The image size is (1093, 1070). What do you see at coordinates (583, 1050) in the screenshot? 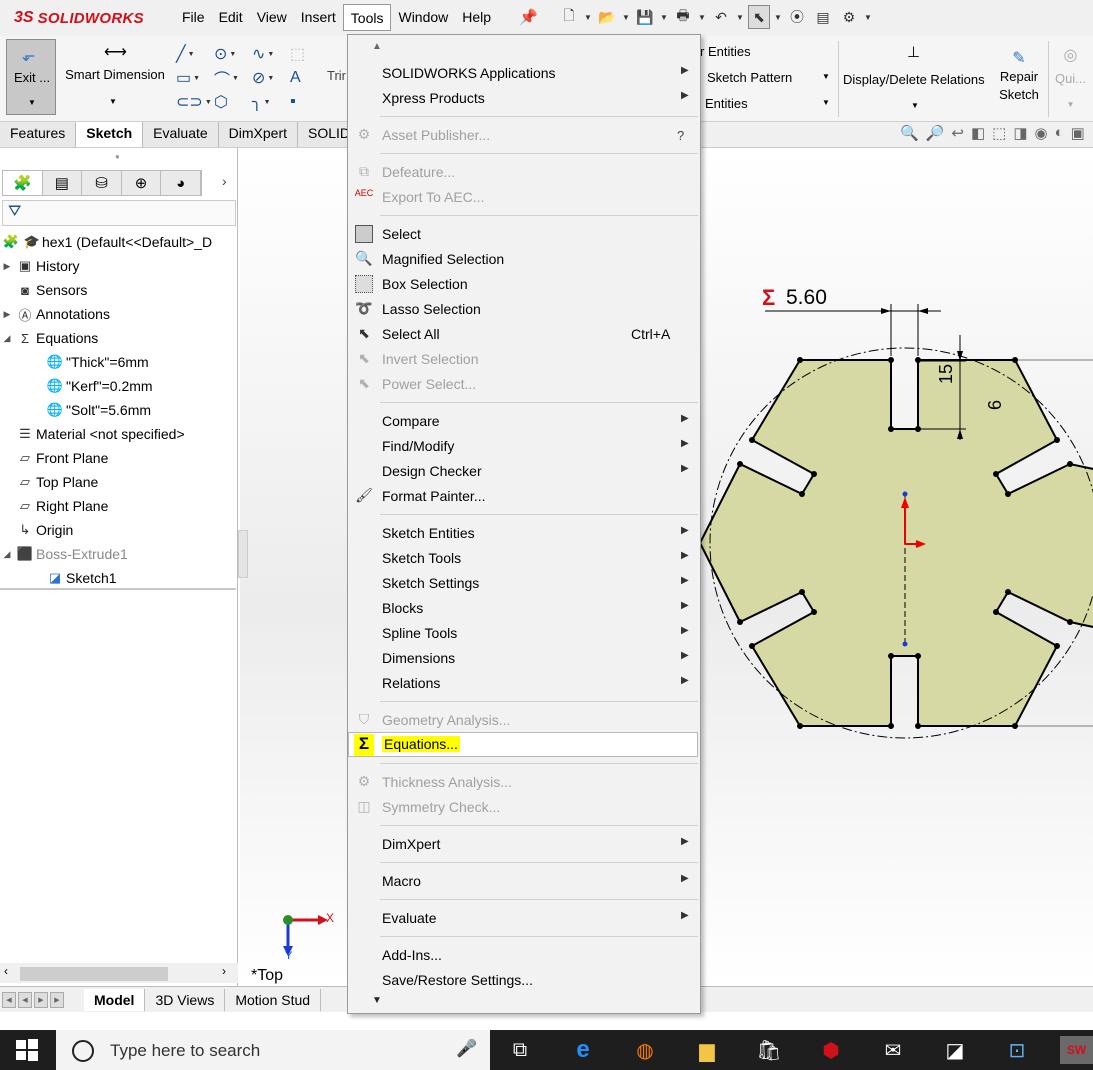
I see `edge-browser-icon: e` at bounding box center [583, 1050].